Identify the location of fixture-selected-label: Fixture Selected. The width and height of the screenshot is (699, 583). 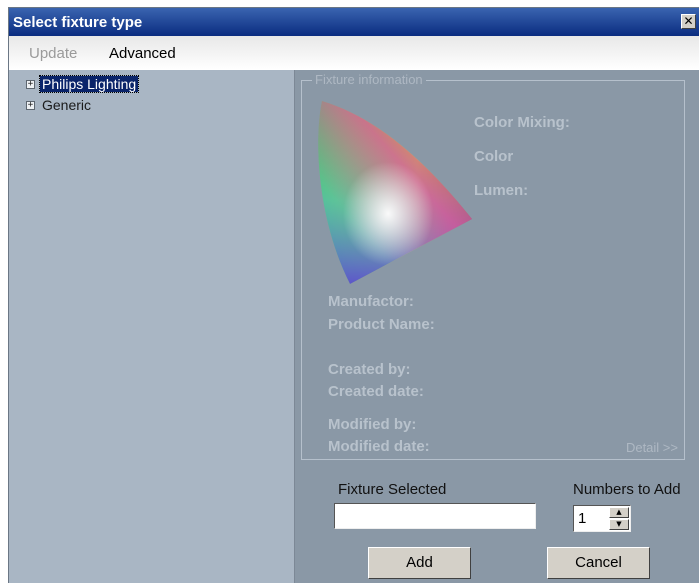
(392, 489).